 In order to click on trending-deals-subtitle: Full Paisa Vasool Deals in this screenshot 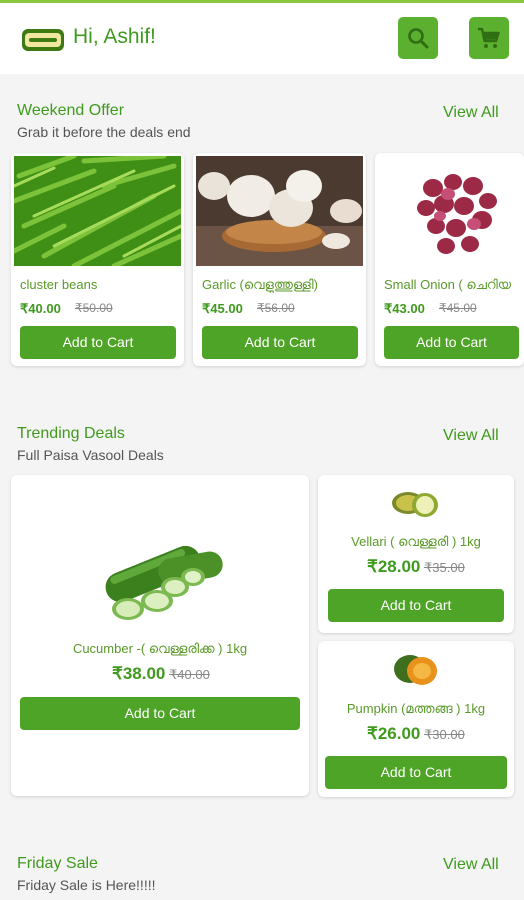, I will do `click(90, 455)`.